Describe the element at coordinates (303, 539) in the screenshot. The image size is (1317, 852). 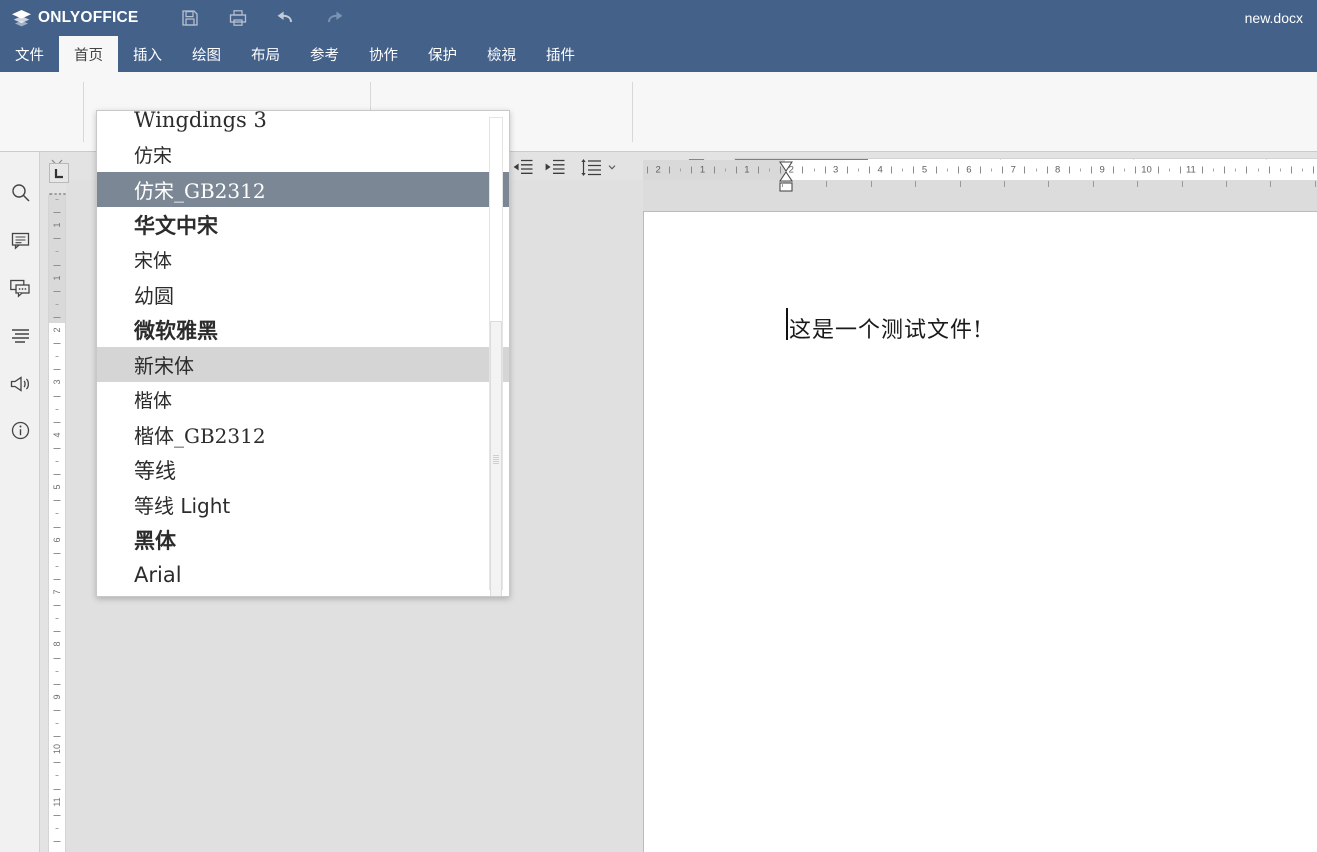
I see `font-list-item: 黑体` at that location.